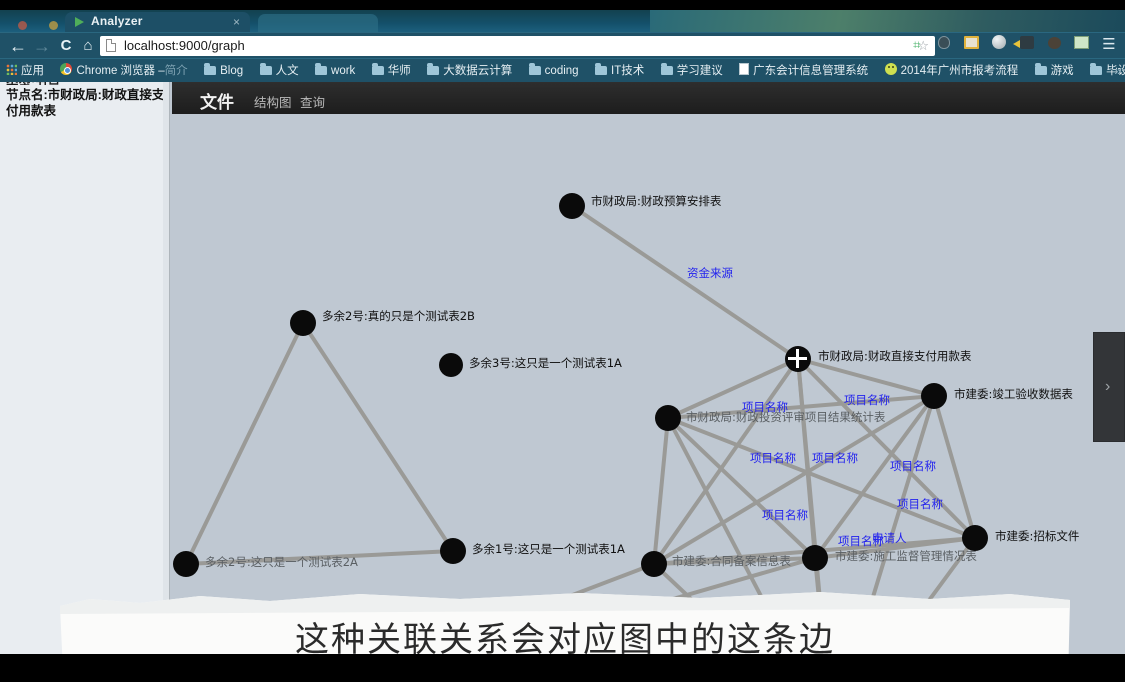  Describe the element at coordinates (959, 71) in the screenshot. I see `bookmark-label: 2014年广州市报考流程` at that location.